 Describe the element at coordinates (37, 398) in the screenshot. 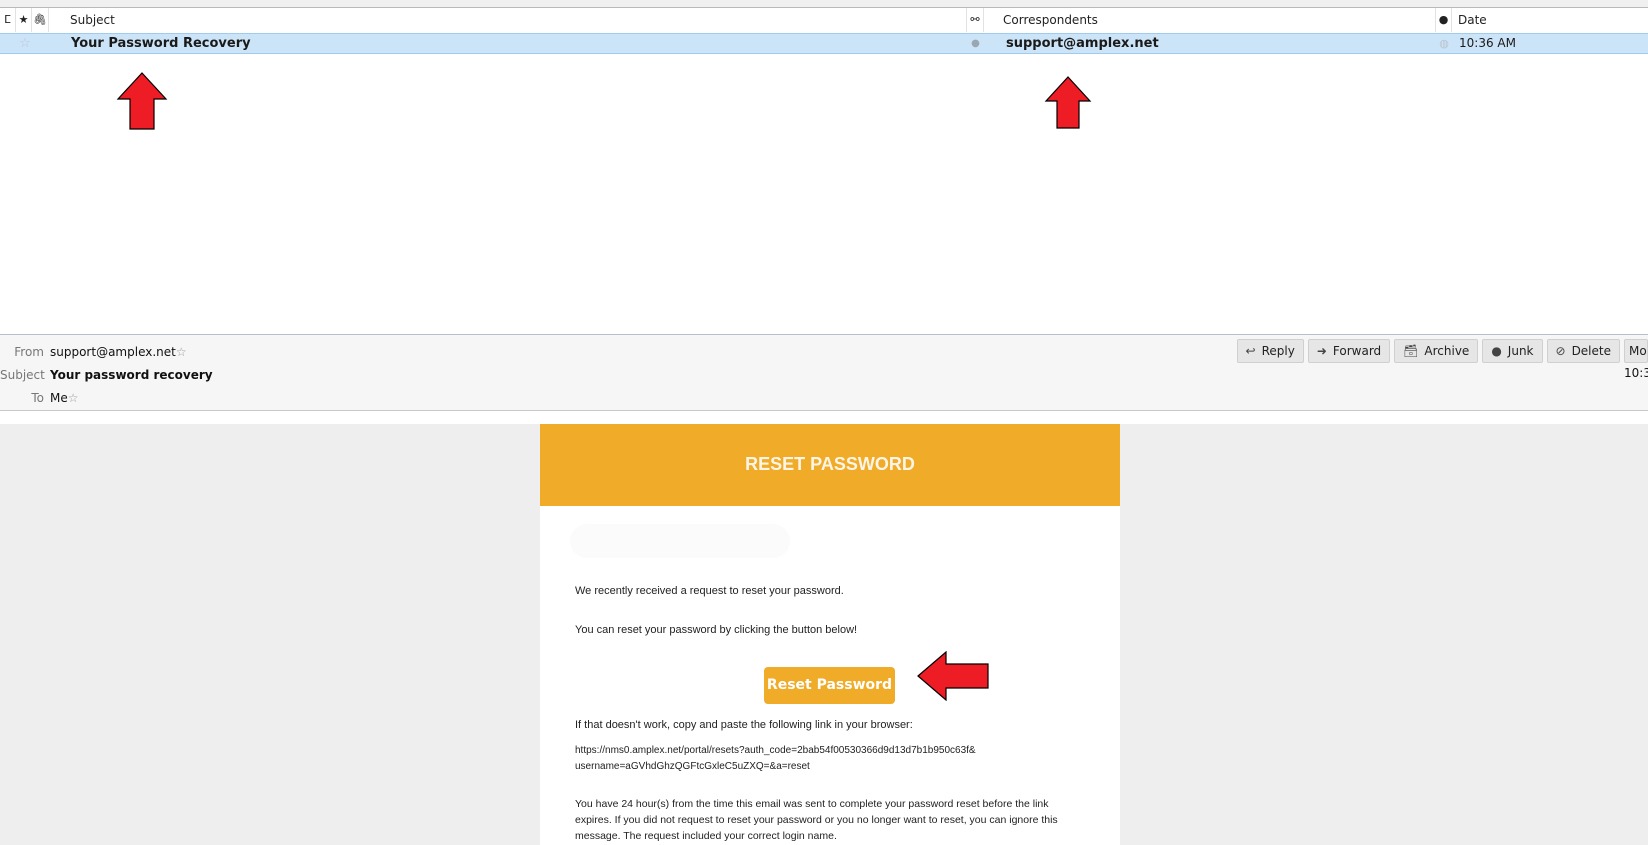

I see `to-label: To` at that location.